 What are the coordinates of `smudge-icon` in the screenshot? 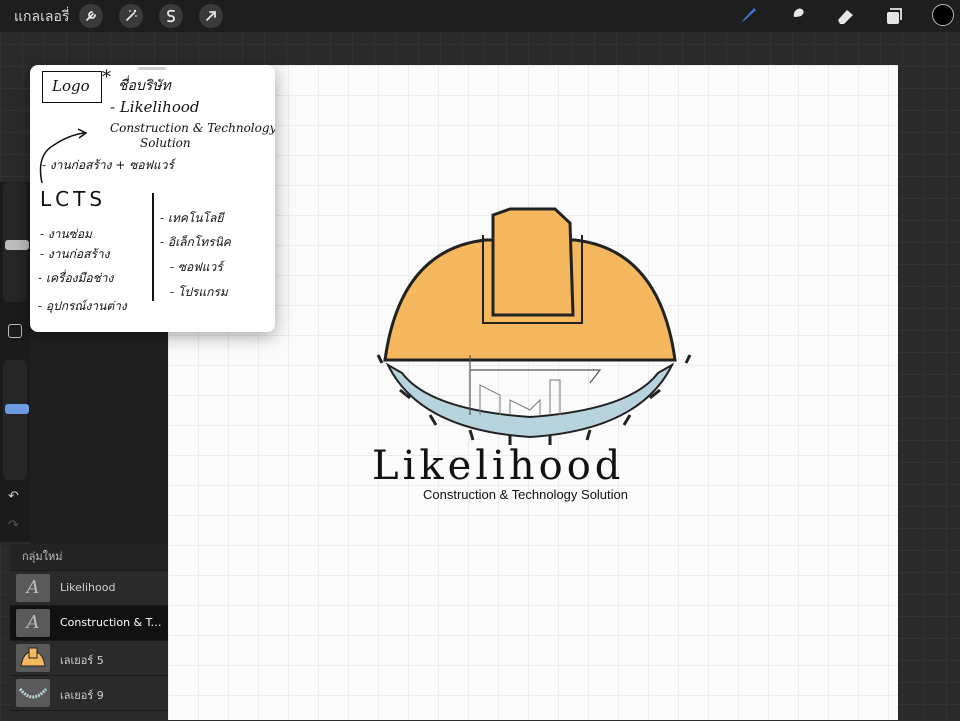 It's located at (796, 16).